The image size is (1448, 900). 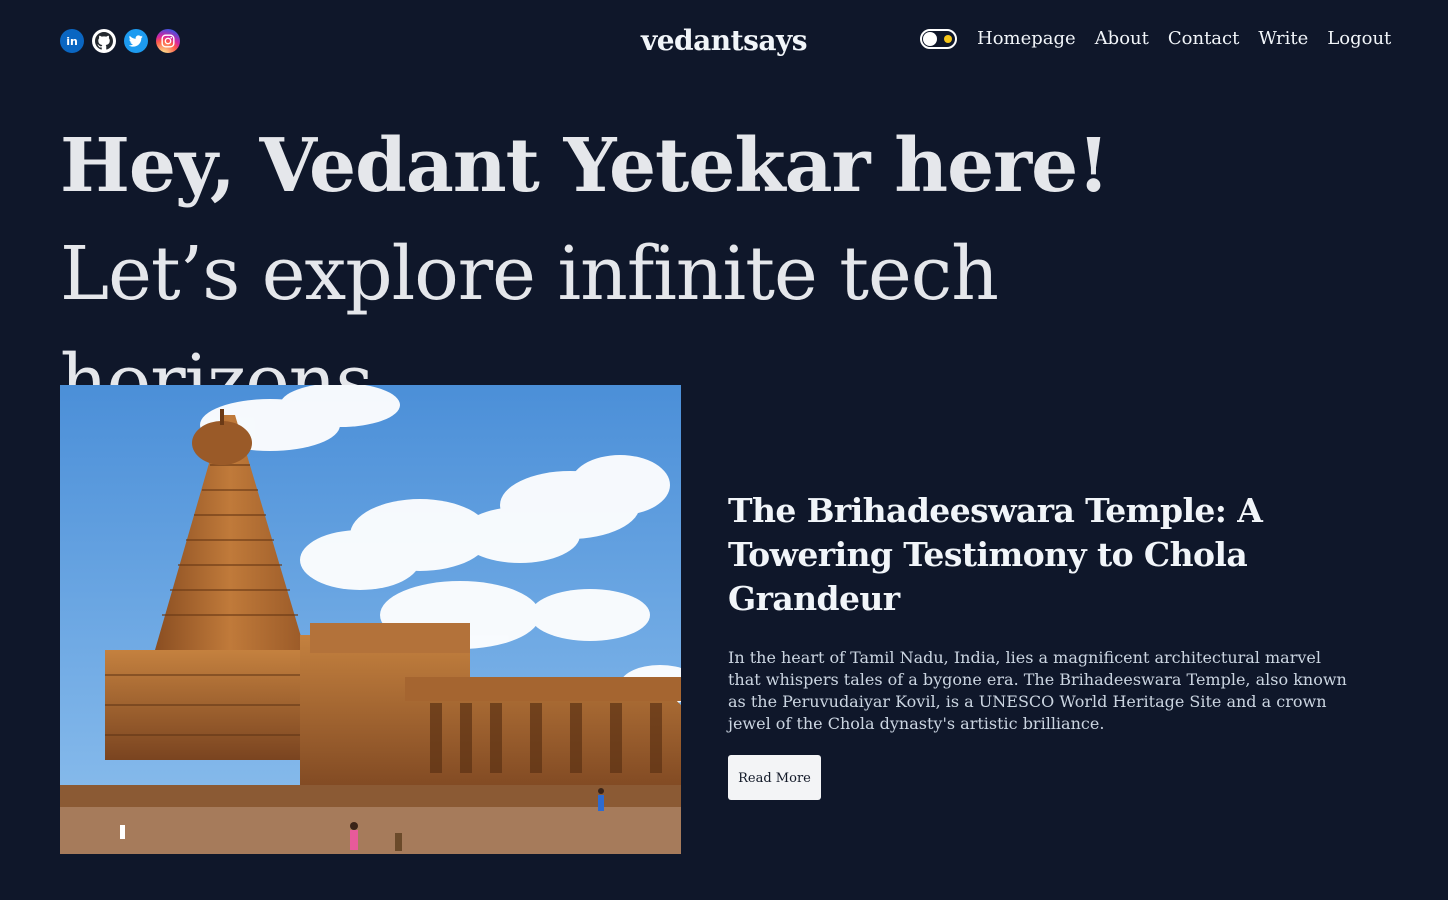 I want to click on linkedin-glyph: in, so click(x=72, y=41).